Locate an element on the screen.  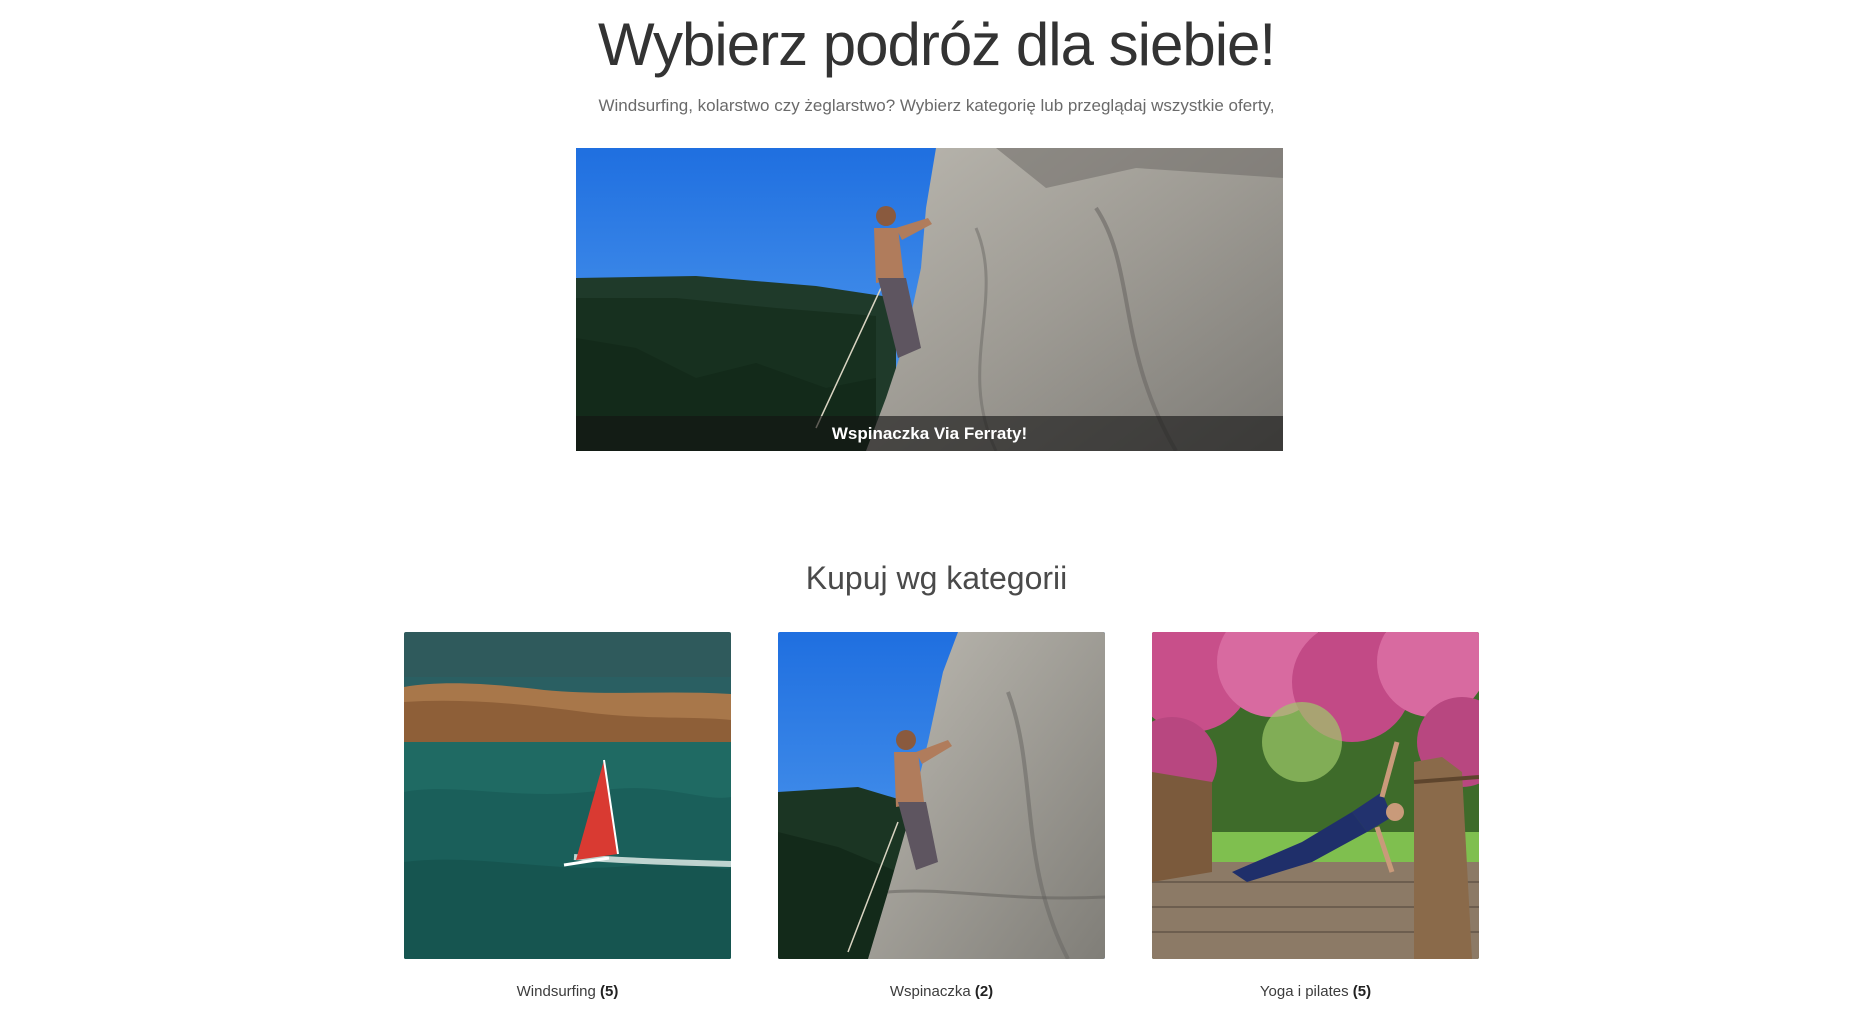
page-title: Wybierz podróż dla siebie! is located at coordinates (936, 44).